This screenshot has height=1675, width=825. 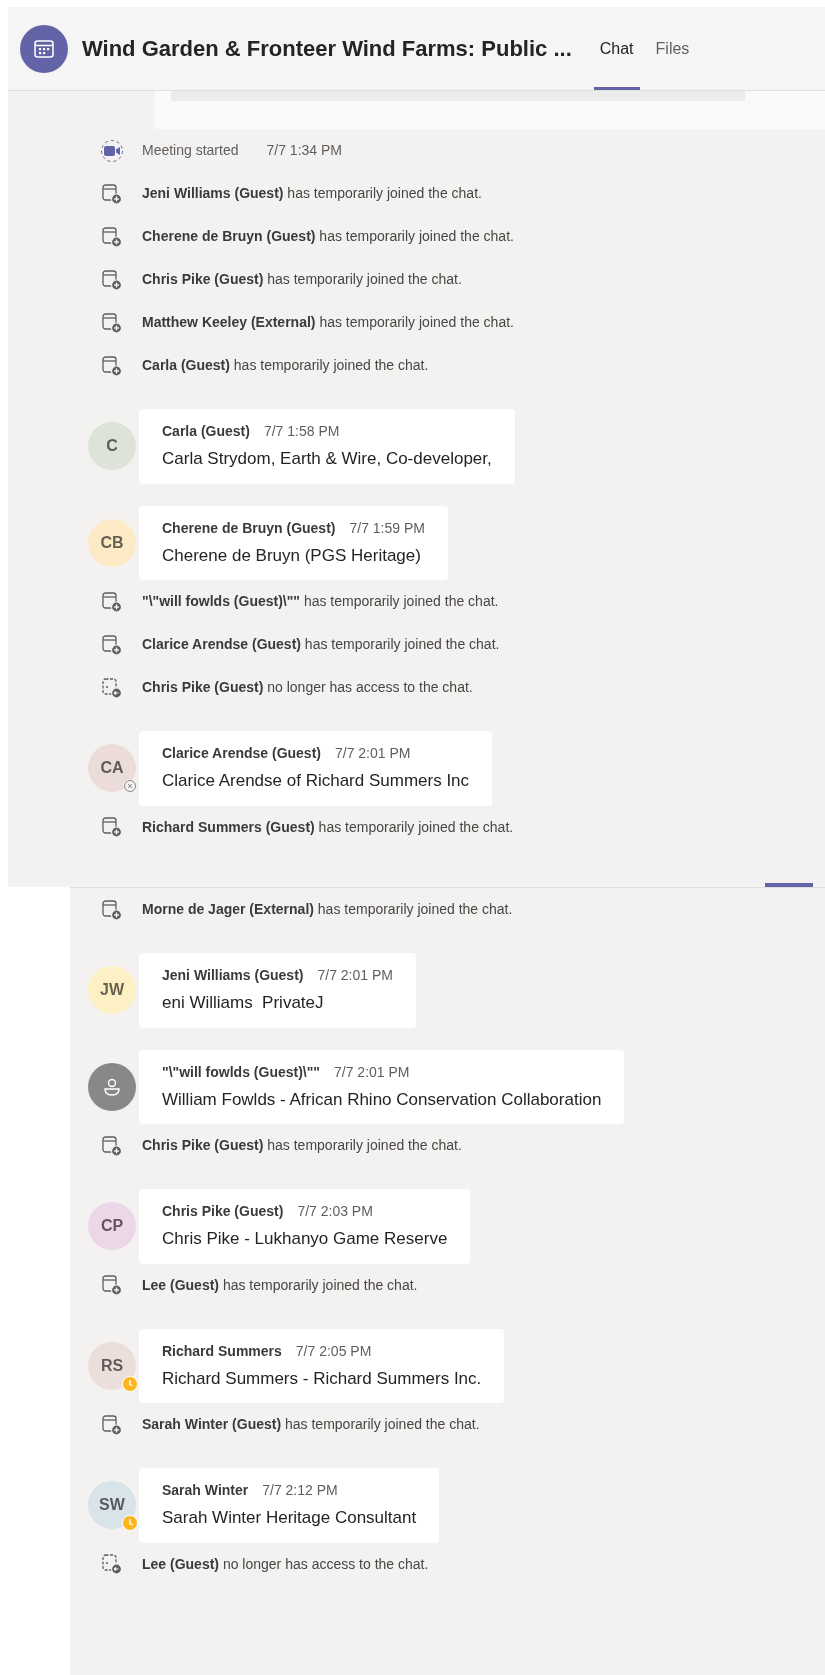 What do you see at coordinates (327, 459) in the screenshot?
I see `message-text: Carla Strydom, Earth & Wire, Co-developer,` at bounding box center [327, 459].